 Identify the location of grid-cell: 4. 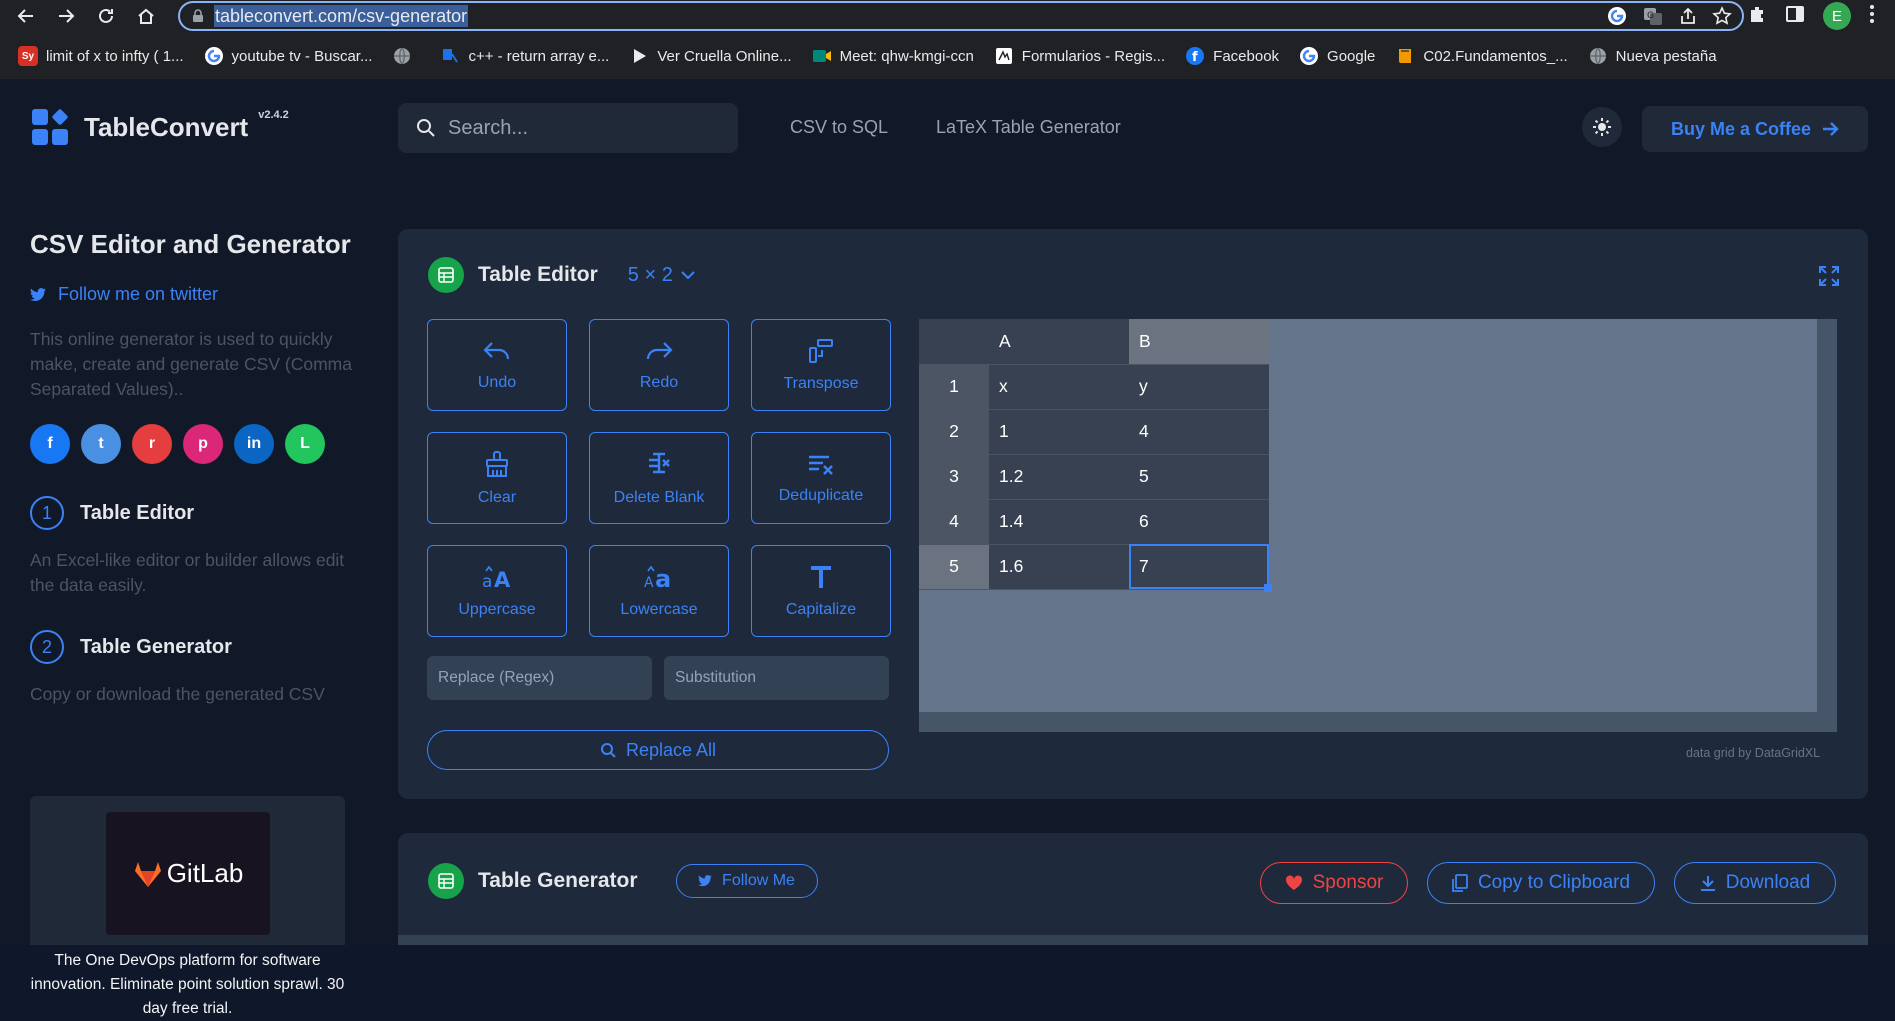
(1199, 432).